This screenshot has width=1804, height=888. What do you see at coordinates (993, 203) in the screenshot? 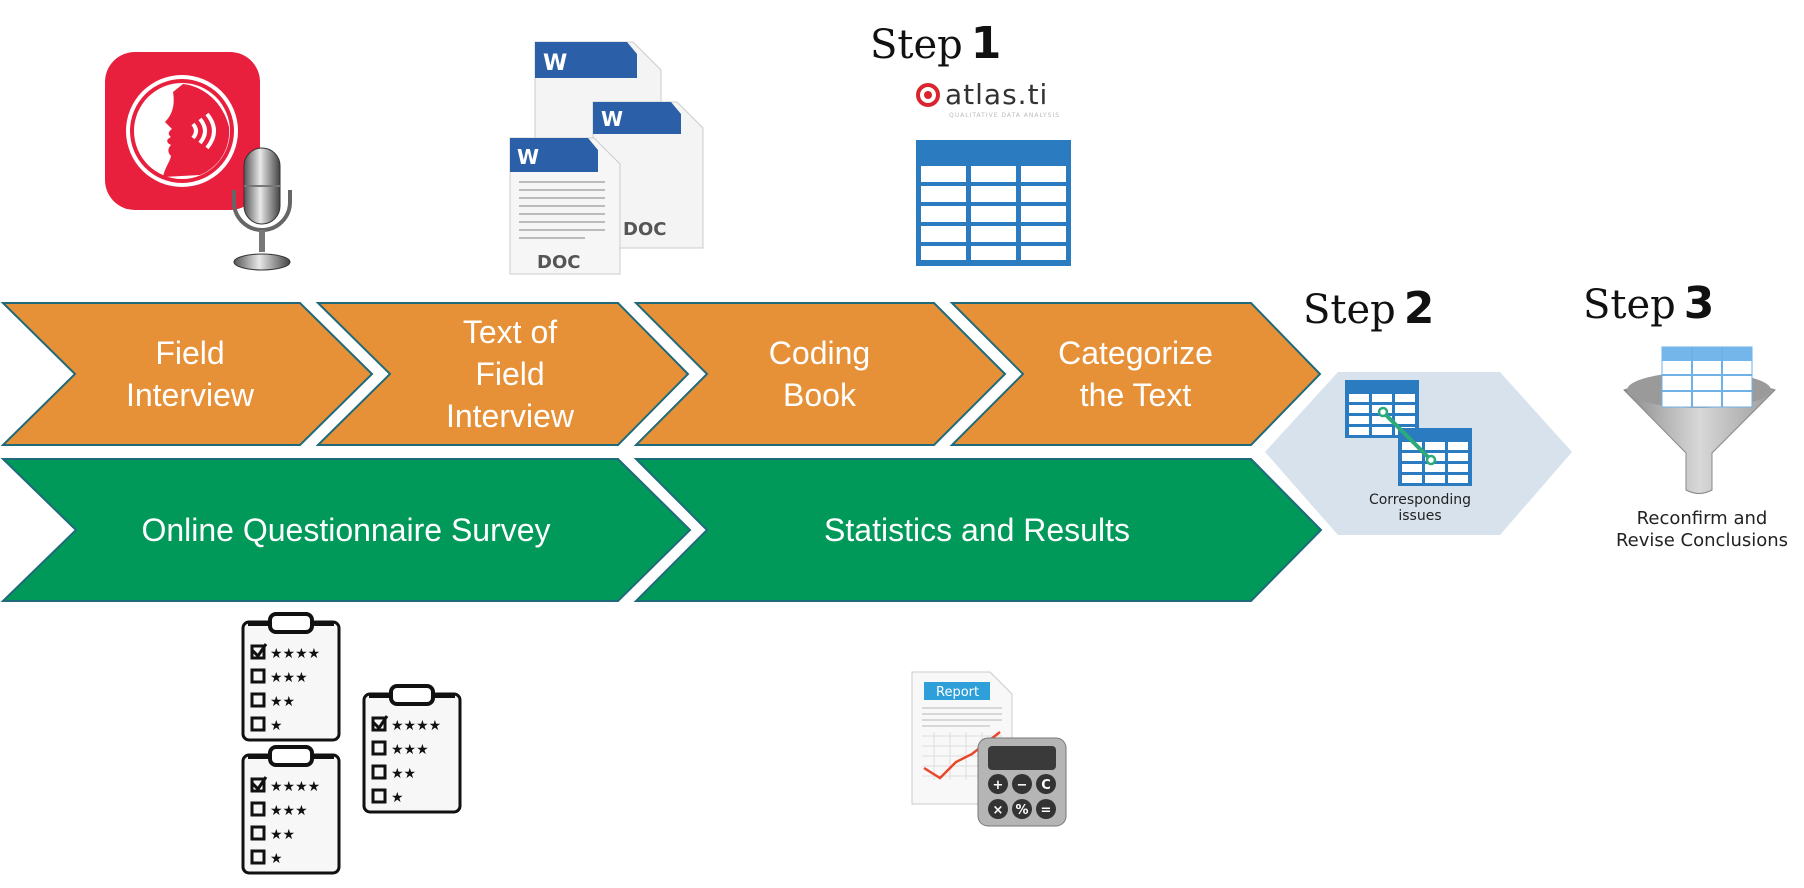
I see `table-icon` at bounding box center [993, 203].